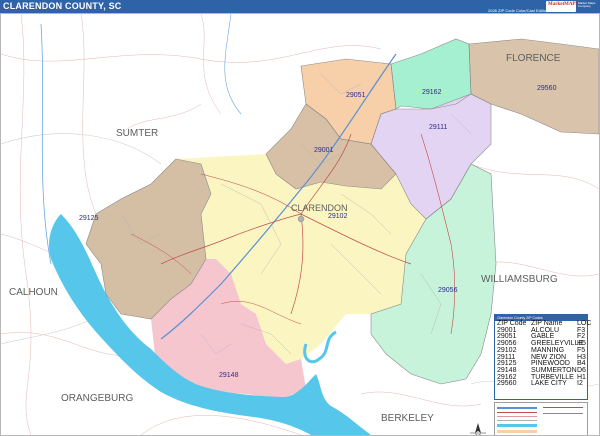 The image size is (600, 436). Describe the element at coordinates (547, 88) in the screenshot. I see `zip-label-29560: 29560` at that location.